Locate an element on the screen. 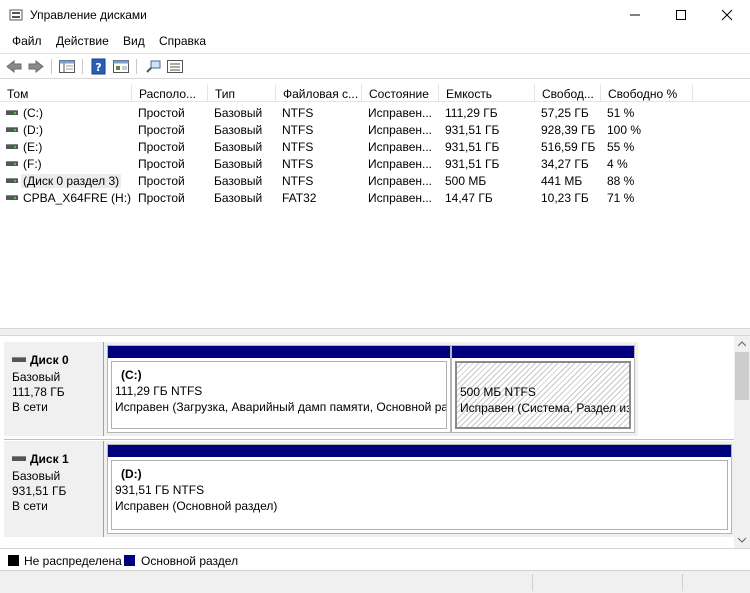 Image resolution: width=750 pixels, height=593 pixels. disk-0-name: Диск 0 is located at coordinates (40, 360).